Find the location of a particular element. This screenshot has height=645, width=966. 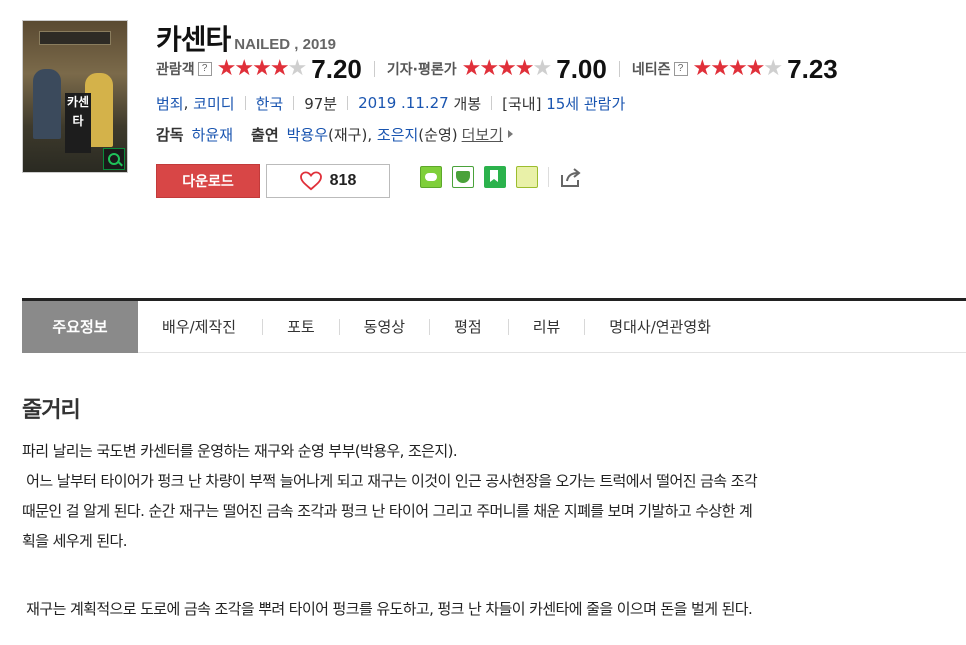

tab-ratings: 평점 is located at coordinates (468, 327).